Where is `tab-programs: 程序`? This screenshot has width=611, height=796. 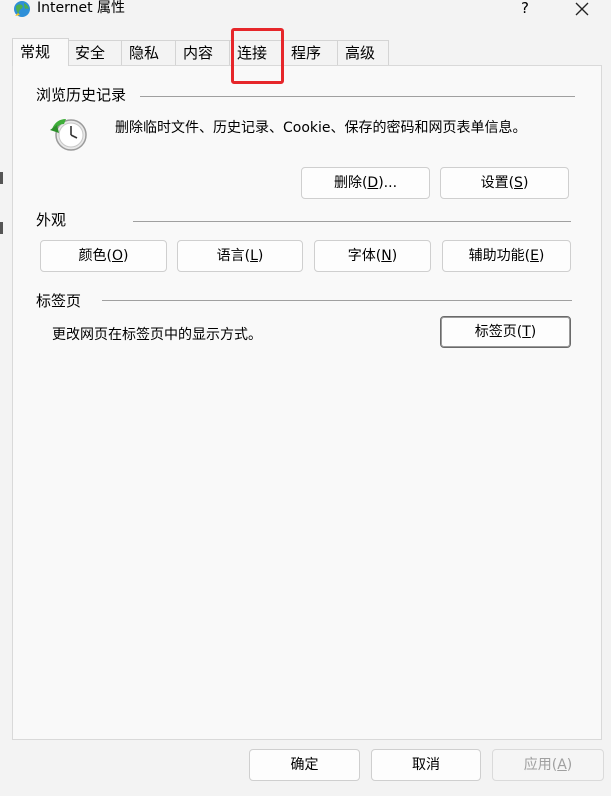 tab-programs: 程序 is located at coordinates (310, 52).